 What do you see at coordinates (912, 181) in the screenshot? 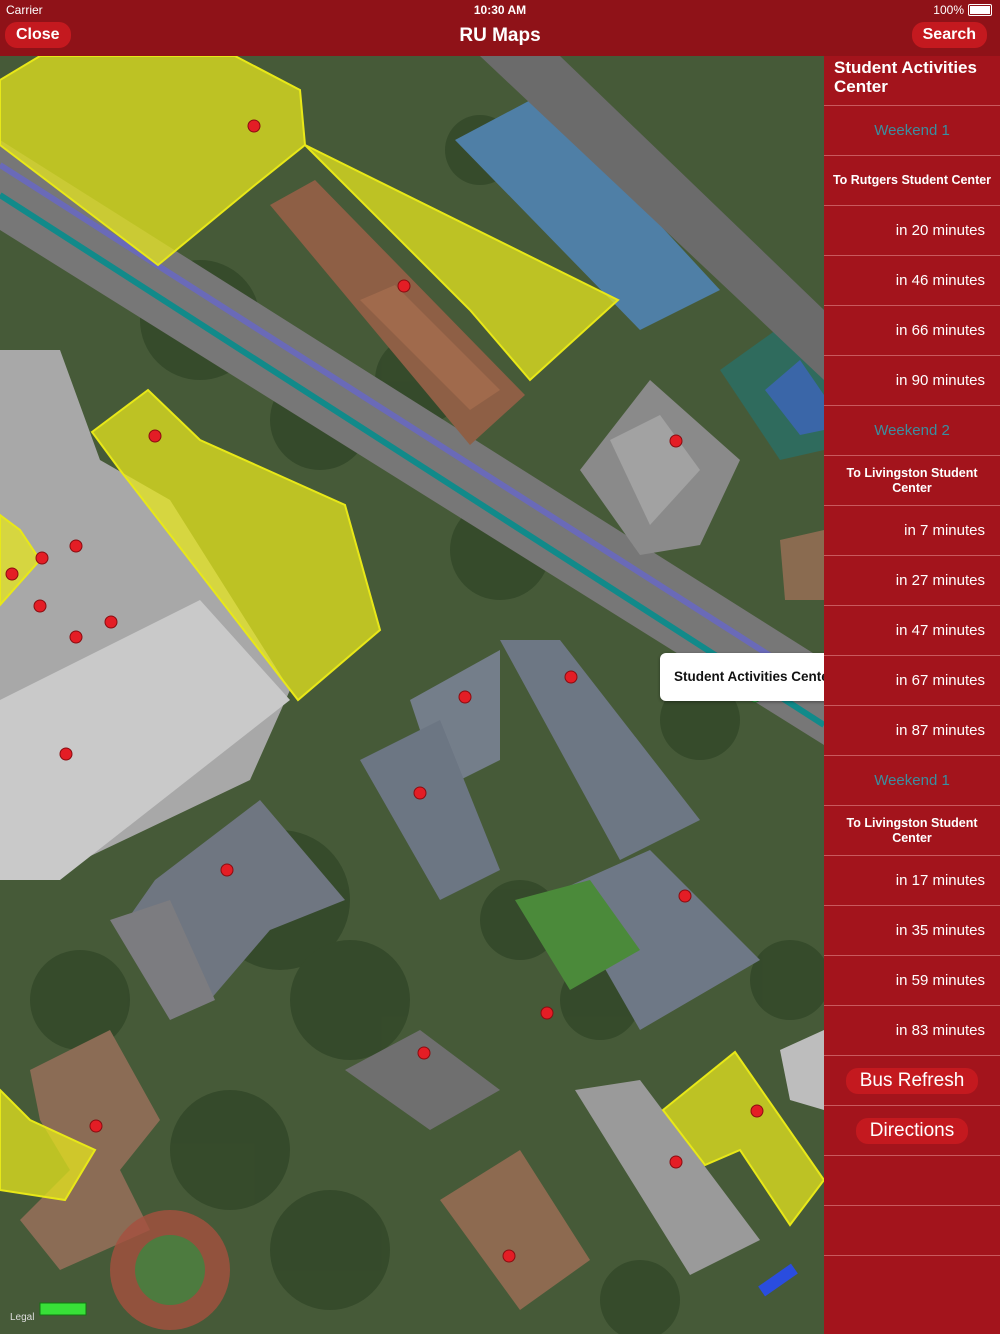
I see `destination-label: To Rutgers Student Center` at bounding box center [912, 181].